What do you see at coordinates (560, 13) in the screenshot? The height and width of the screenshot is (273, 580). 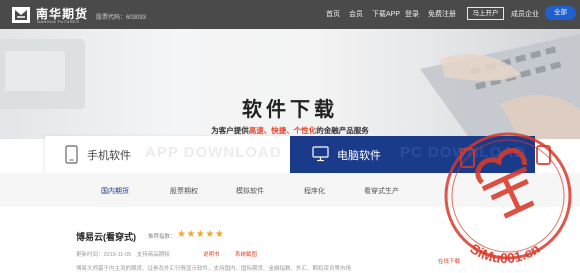 I see `all-menu-button: 全部` at bounding box center [560, 13].